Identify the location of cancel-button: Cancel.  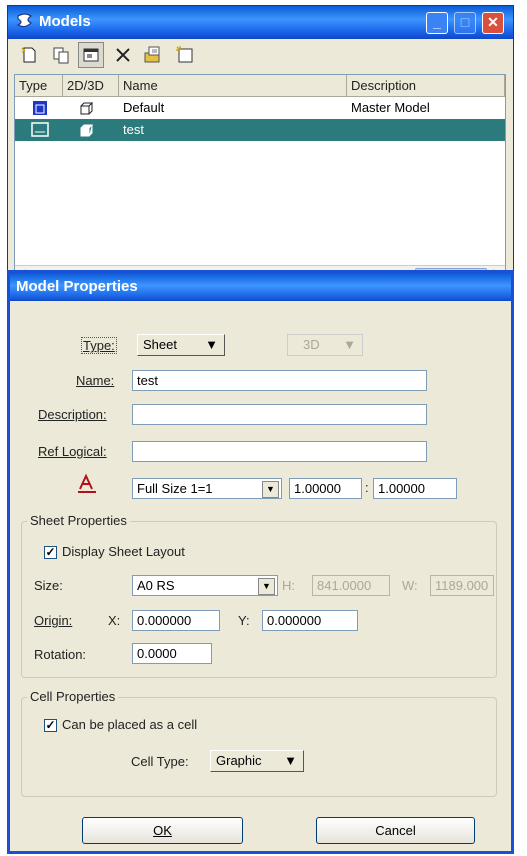
(395, 830).